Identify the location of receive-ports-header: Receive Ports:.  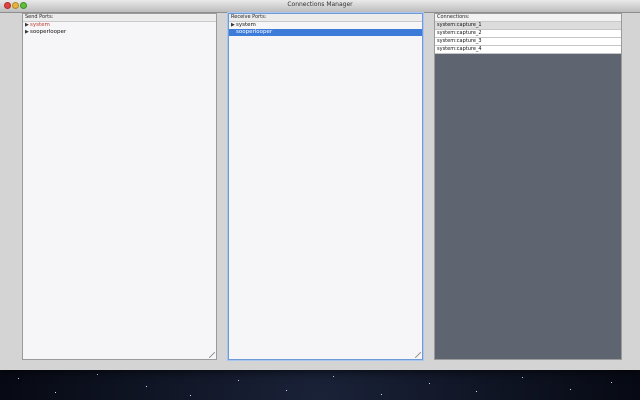
(325, 18).